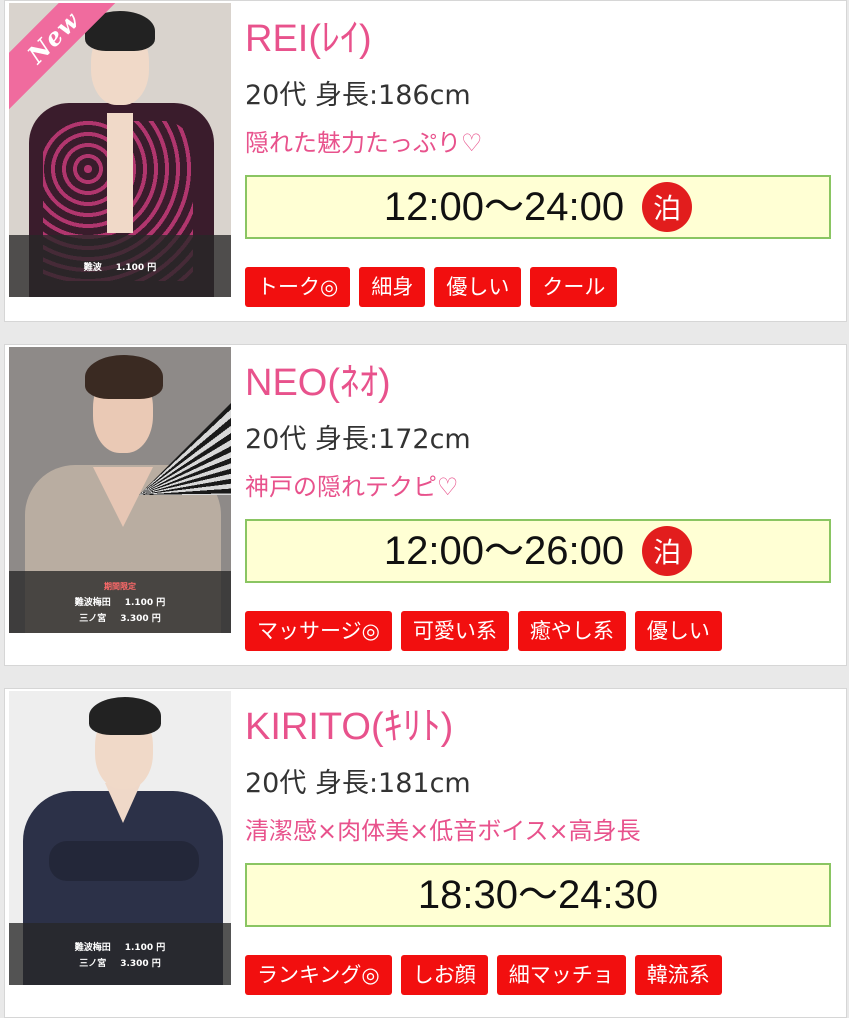 This screenshot has width=849, height=1018. What do you see at coordinates (318, 975) in the screenshot?
I see `tag: ランキング◎` at bounding box center [318, 975].